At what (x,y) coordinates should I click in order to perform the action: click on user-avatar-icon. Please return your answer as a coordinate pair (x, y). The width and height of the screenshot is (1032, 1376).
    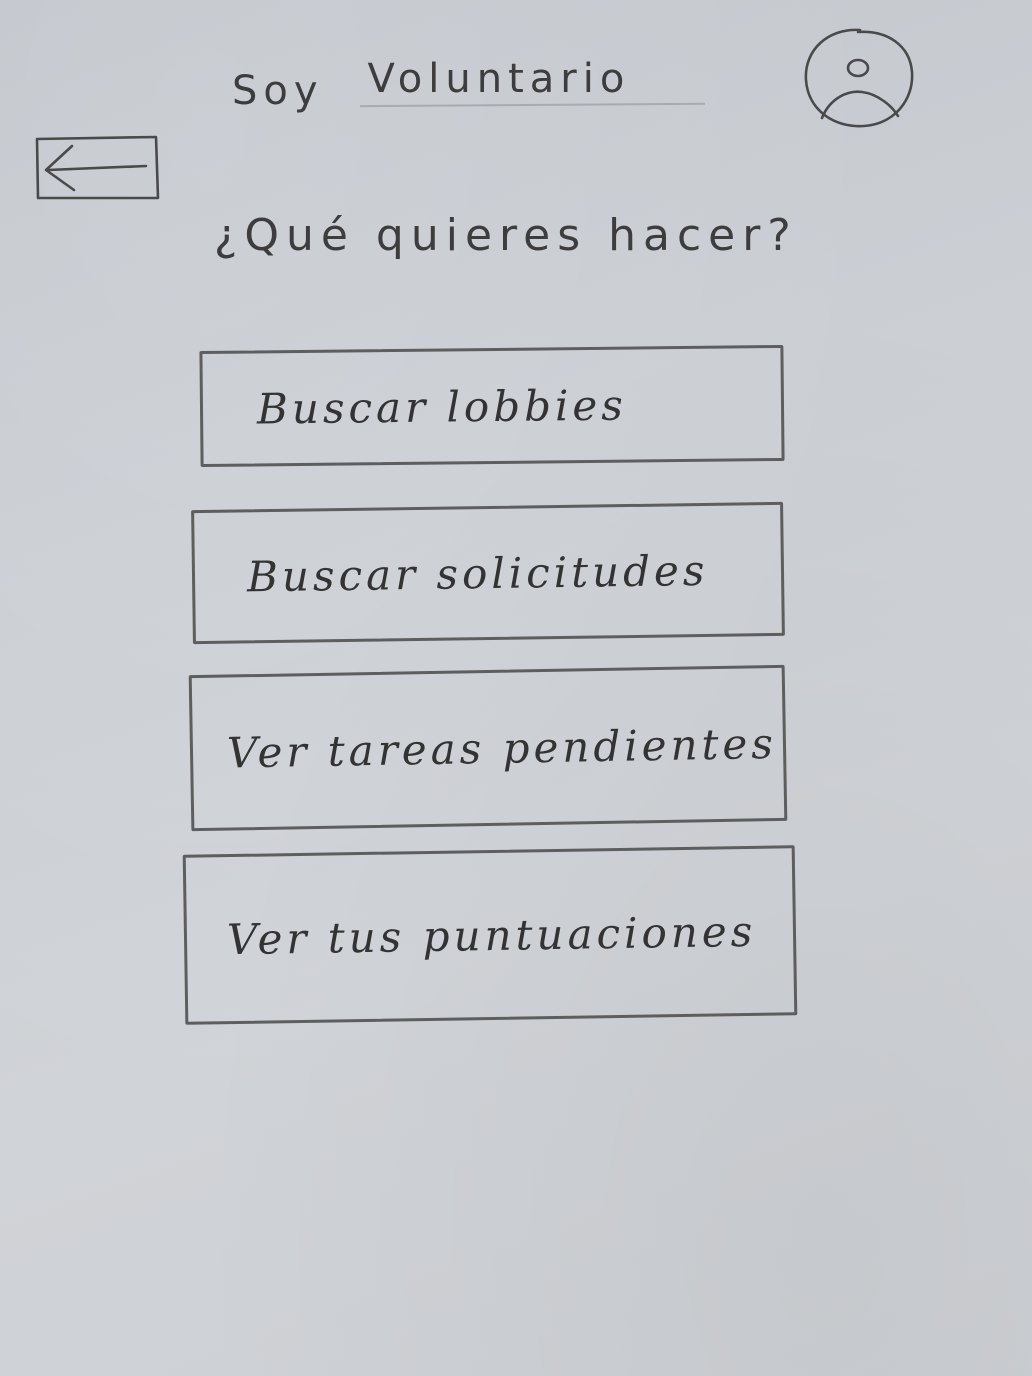
    Looking at the image, I should click on (859, 78).